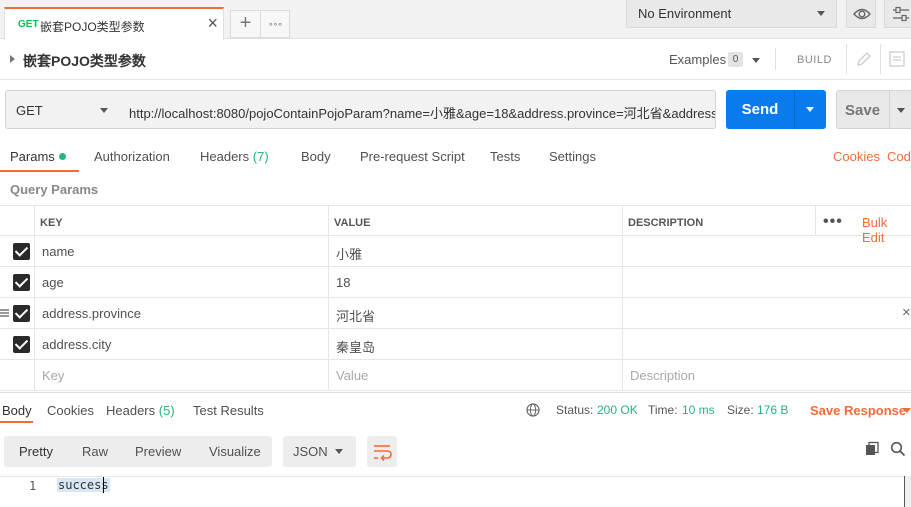 This screenshot has height=507, width=911. I want to click on request-tab: GET 嵌套POJO类型参数 ×, so click(114, 23).